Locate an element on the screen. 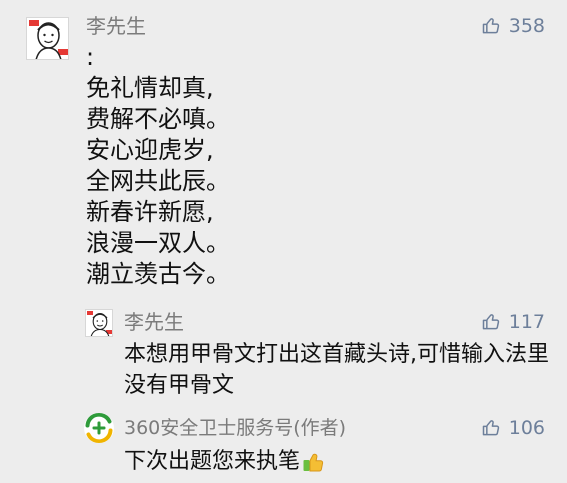  reply-text-with-emoji: 下次出题您来执笔 is located at coordinates (339, 461).